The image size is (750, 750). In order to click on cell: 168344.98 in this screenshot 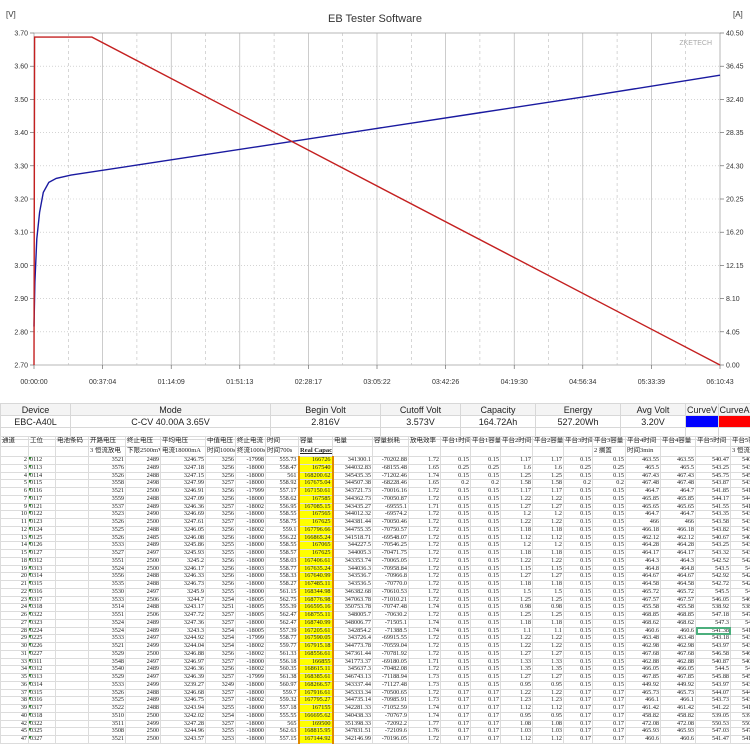, I will do `click(315, 592)`.